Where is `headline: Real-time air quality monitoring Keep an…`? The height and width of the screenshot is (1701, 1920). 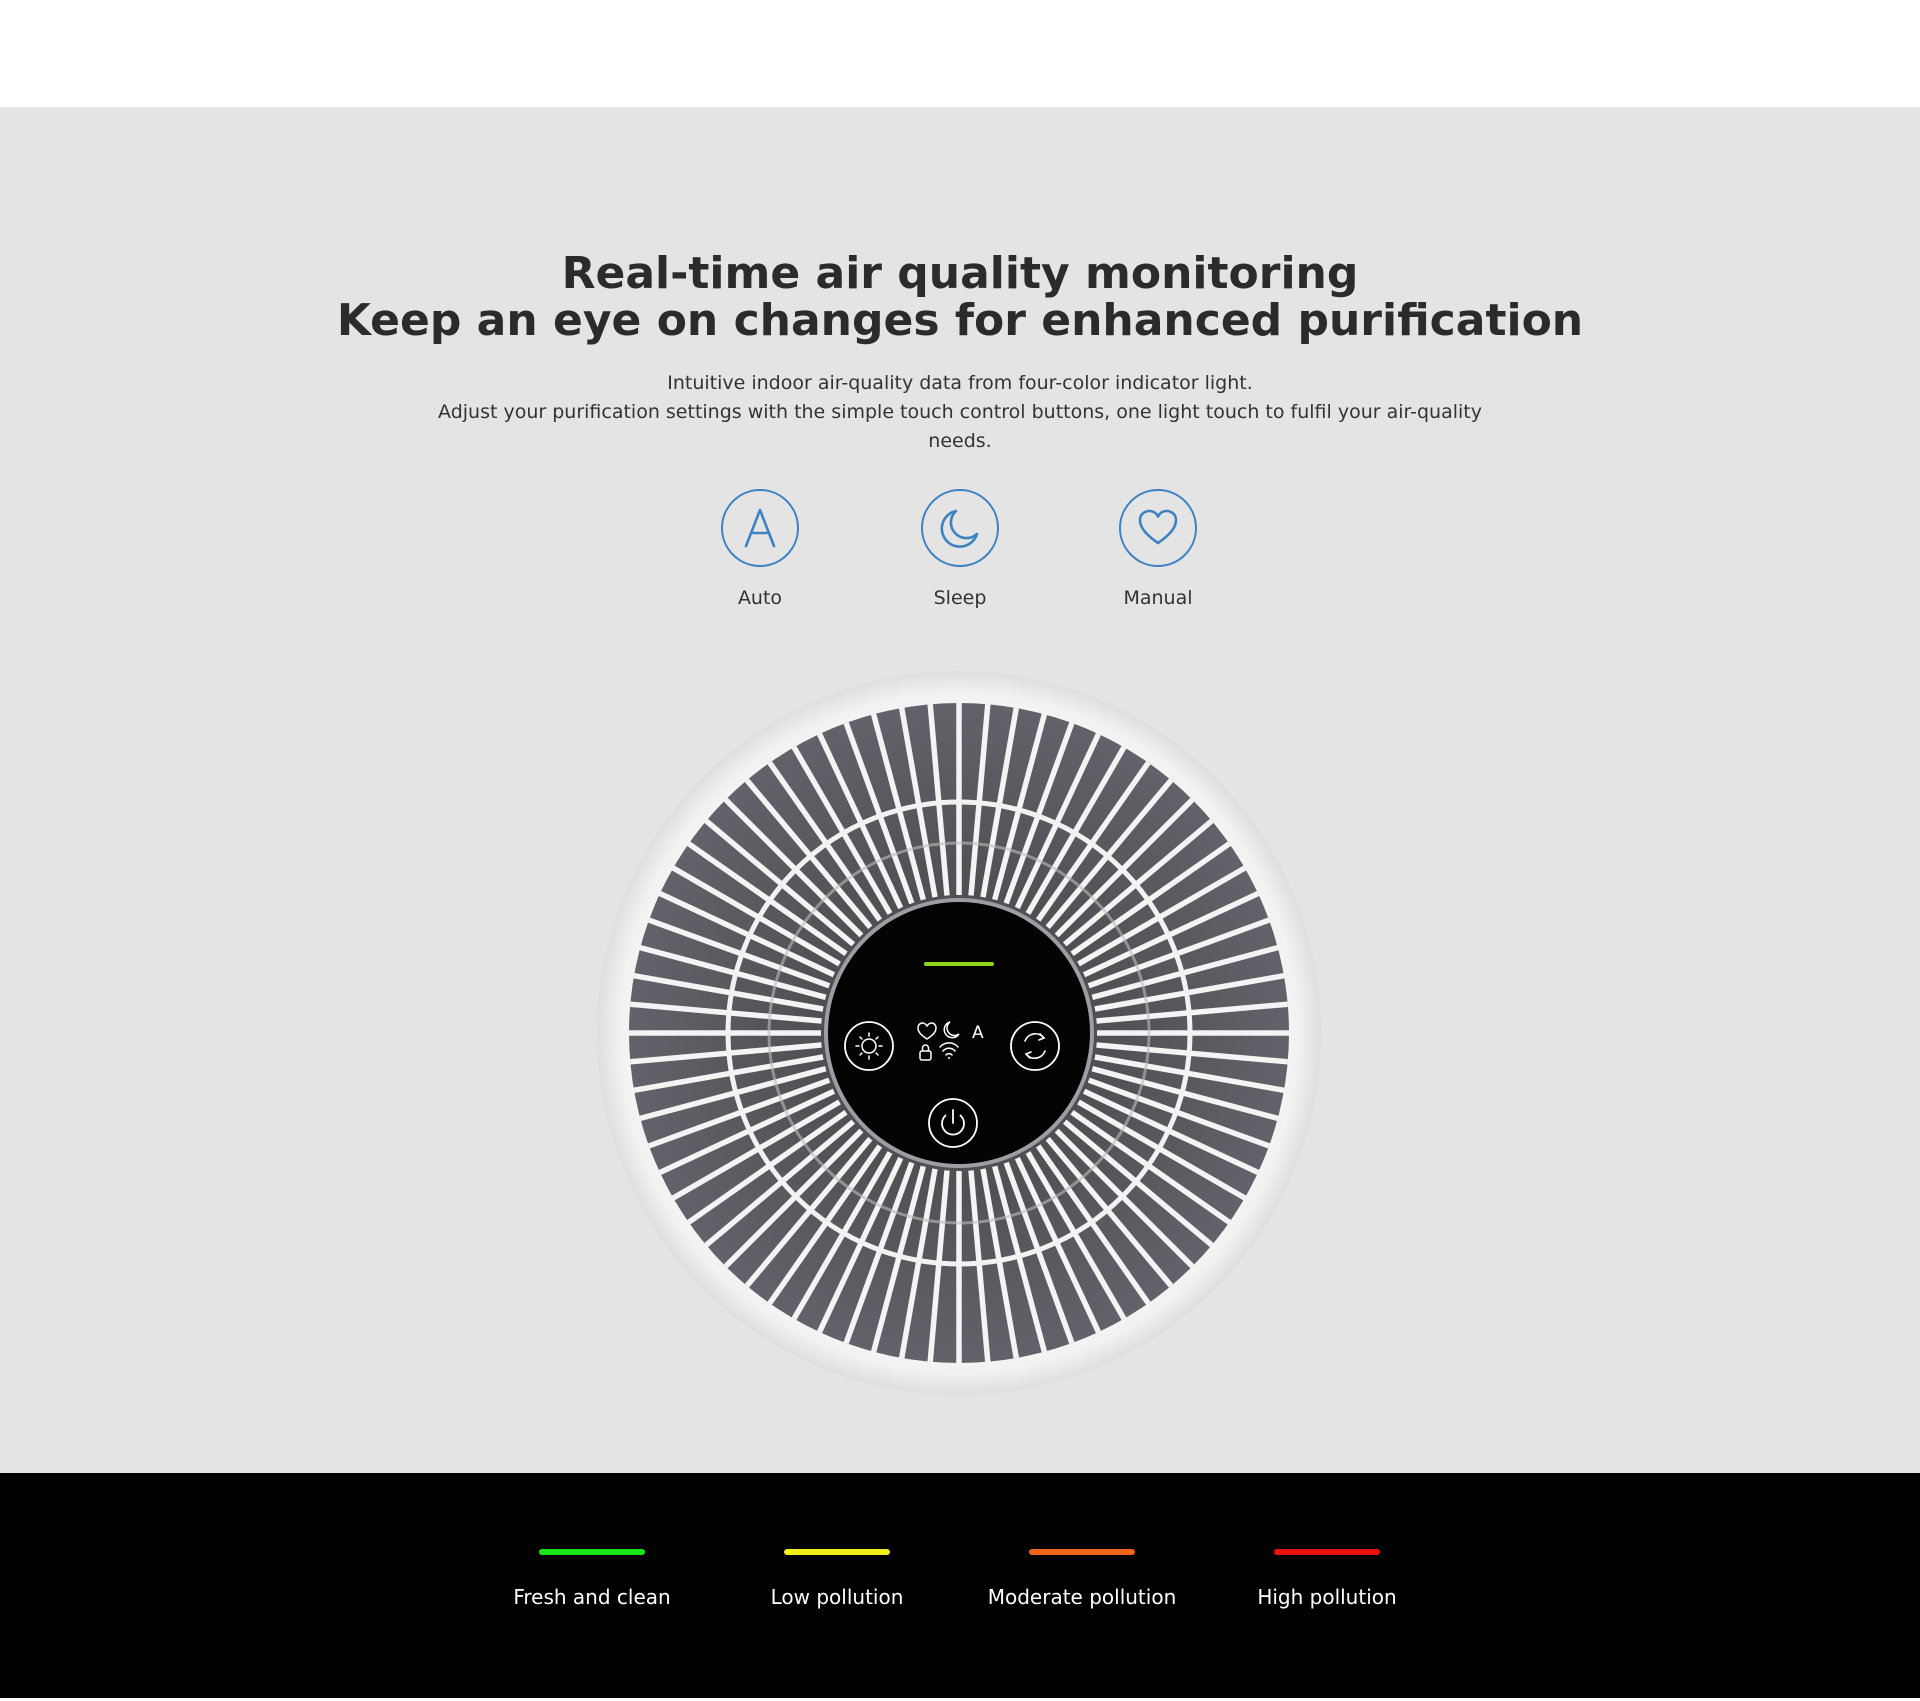
headline: Real-time air quality monitoring Keep an… is located at coordinates (960, 297).